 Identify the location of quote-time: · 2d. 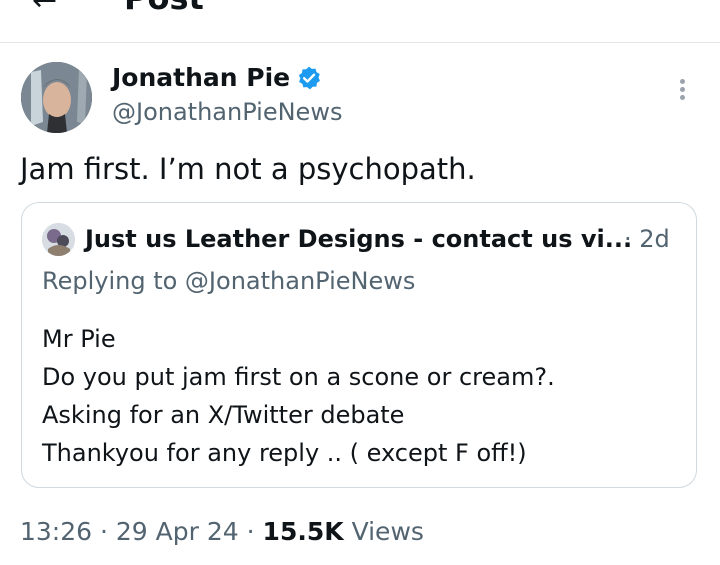
(647, 239).